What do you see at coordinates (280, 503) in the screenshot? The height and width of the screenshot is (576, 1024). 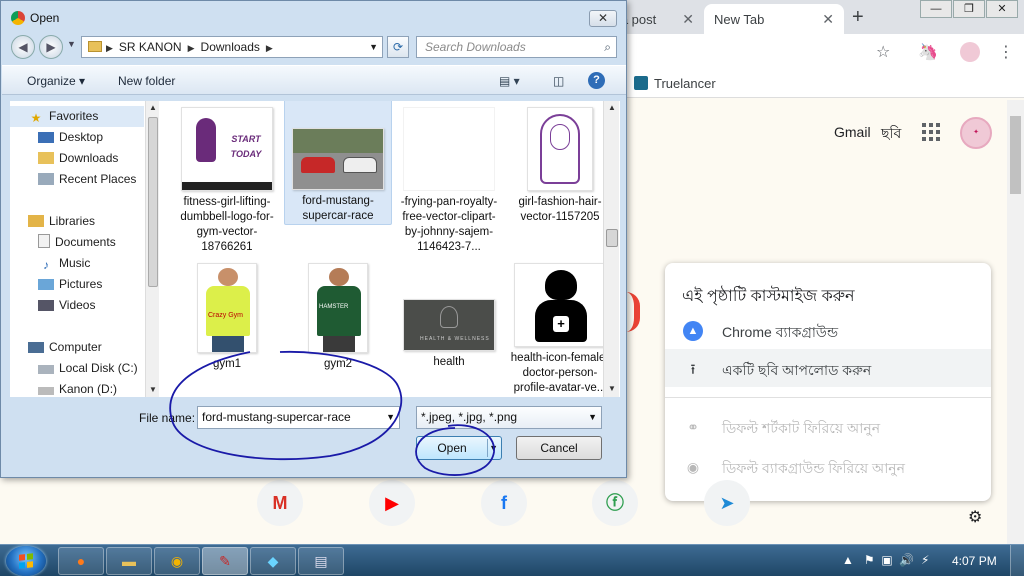 I see `shortcut-gmail: M` at bounding box center [280, 503].